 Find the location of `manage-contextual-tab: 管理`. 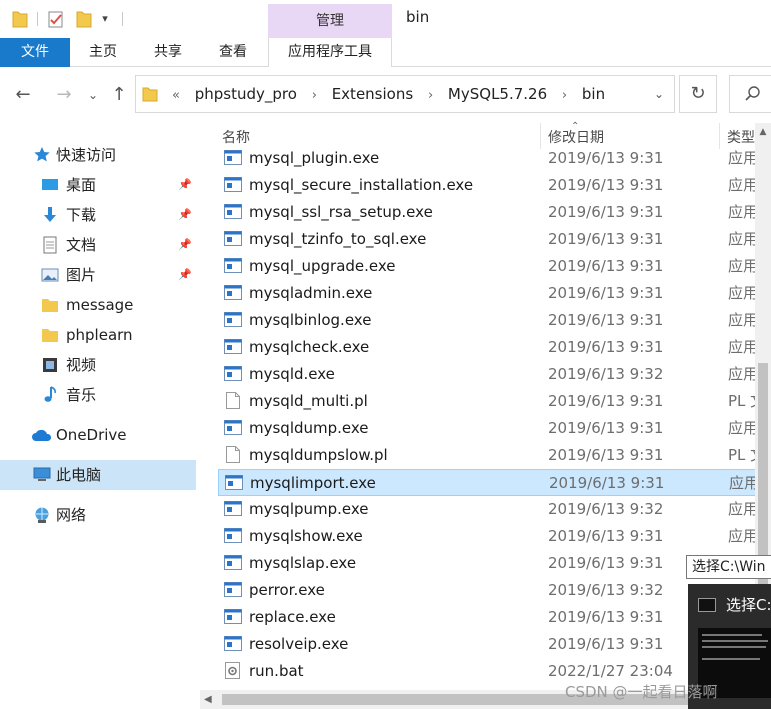

manage-contextual-tab: 管理 is located at coordinates (330, 21).